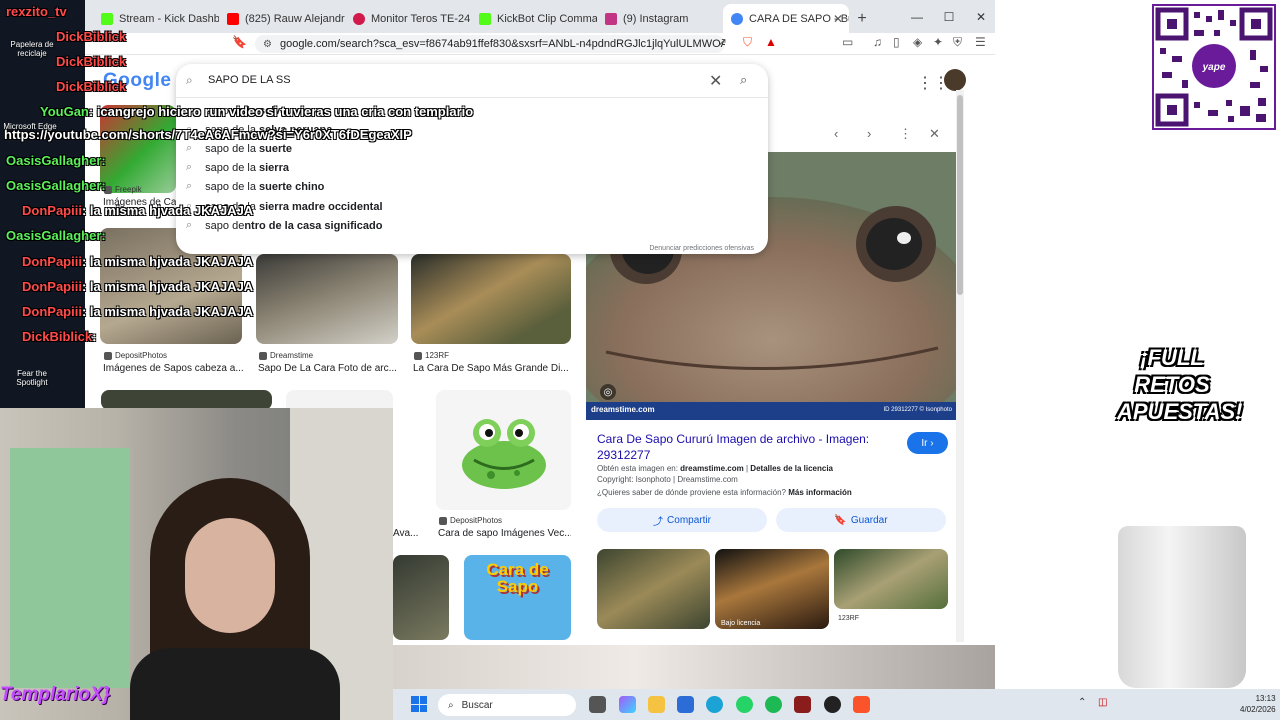  I want to click on spotify-icon, so click(773, 704).